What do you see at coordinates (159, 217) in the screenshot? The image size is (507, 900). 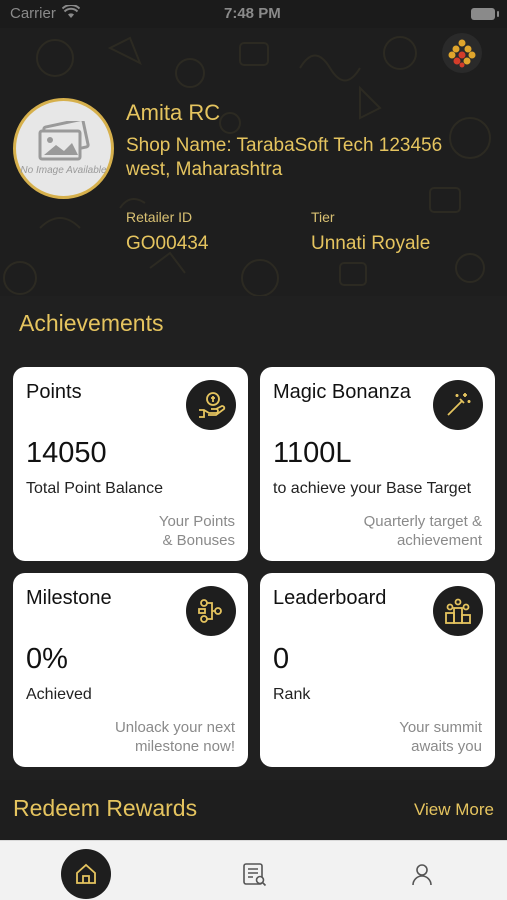 I see `retailer-id-label: Retailer ID` at bounding box center [159, 217].